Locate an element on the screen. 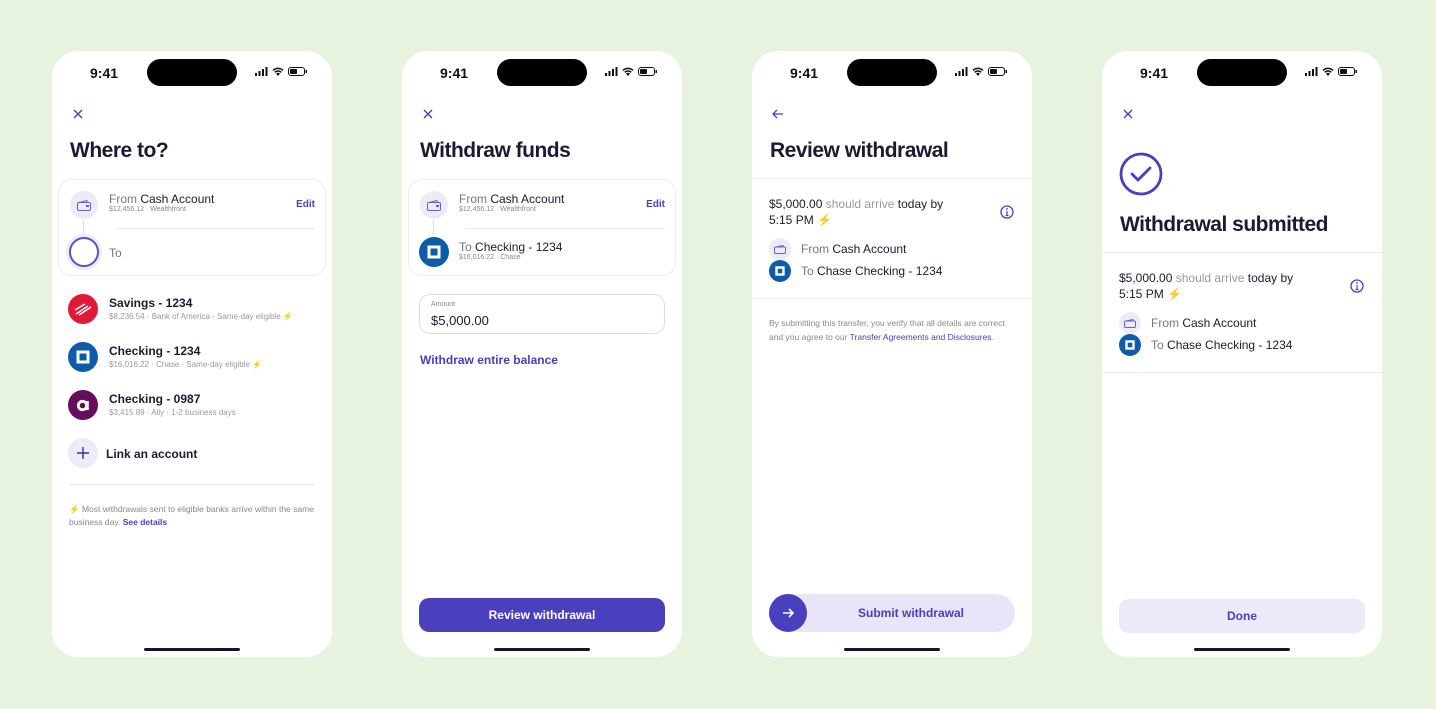  check-circle-icon is located at coordinates (1141, 174).